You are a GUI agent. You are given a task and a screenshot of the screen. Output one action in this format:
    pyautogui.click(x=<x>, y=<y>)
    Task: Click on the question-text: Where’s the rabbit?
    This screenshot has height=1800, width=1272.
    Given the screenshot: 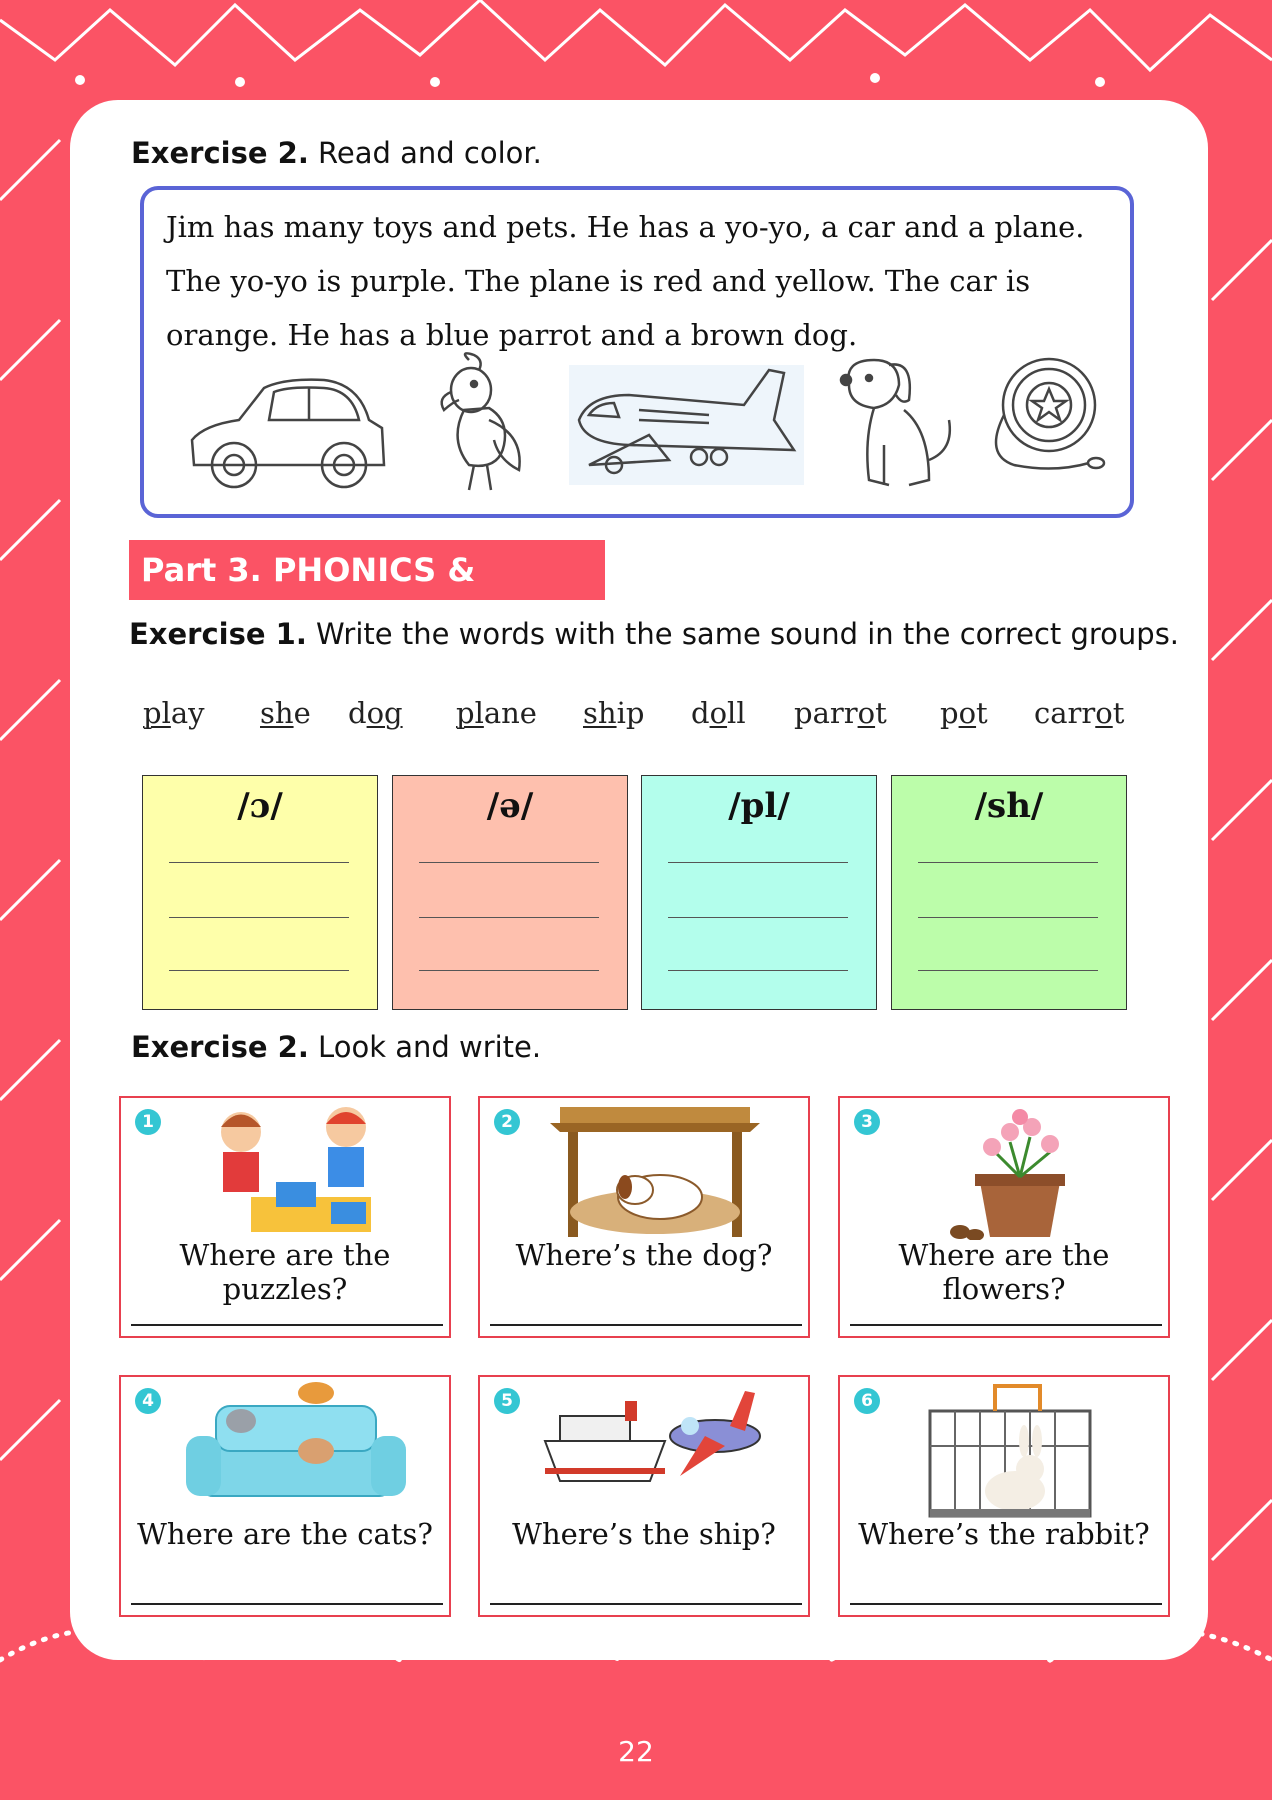 What is the action you would take?
    pyautogui.click(x=1004, y=1534)
    